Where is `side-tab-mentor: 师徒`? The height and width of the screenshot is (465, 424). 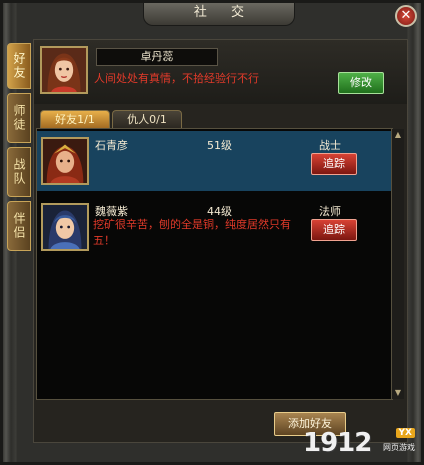
side-tab-mentor: 师徒 is located at coordinates (19, 118).